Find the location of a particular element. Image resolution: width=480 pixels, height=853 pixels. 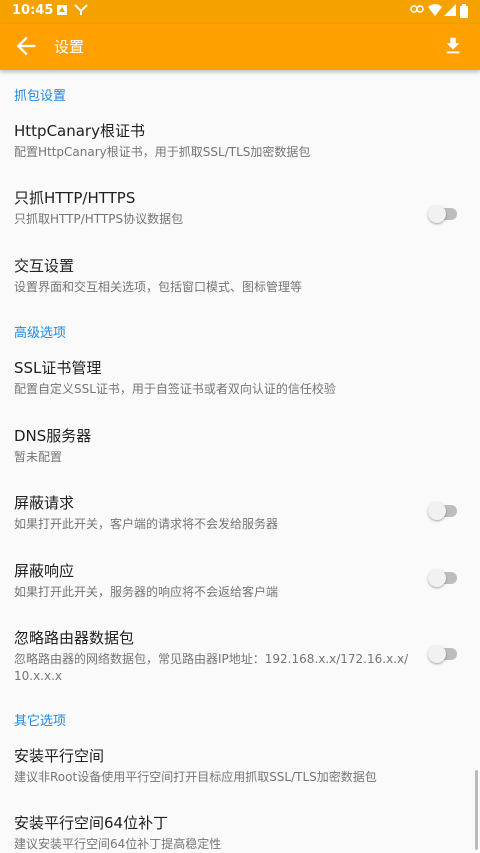

item-summary: 暂未配置 is located at coordinates (38, 457).